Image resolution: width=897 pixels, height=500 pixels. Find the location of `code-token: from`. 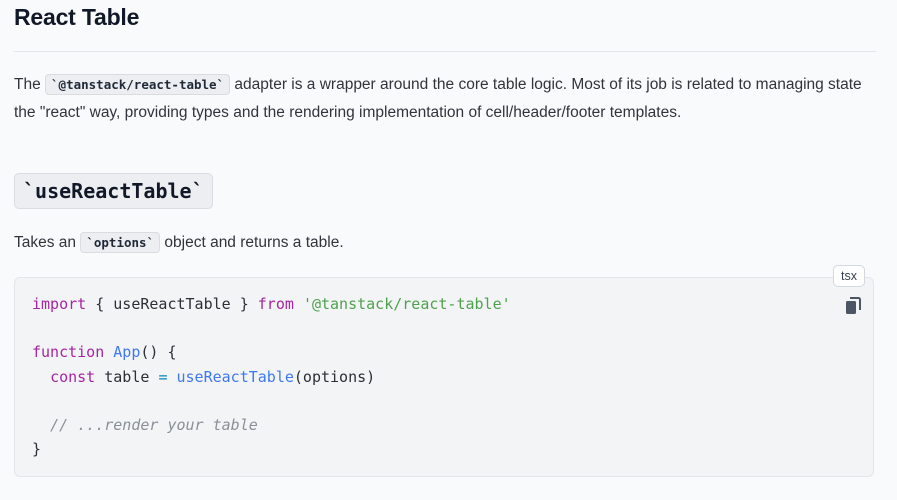

code-token: from is located at coordinates (275, 304).